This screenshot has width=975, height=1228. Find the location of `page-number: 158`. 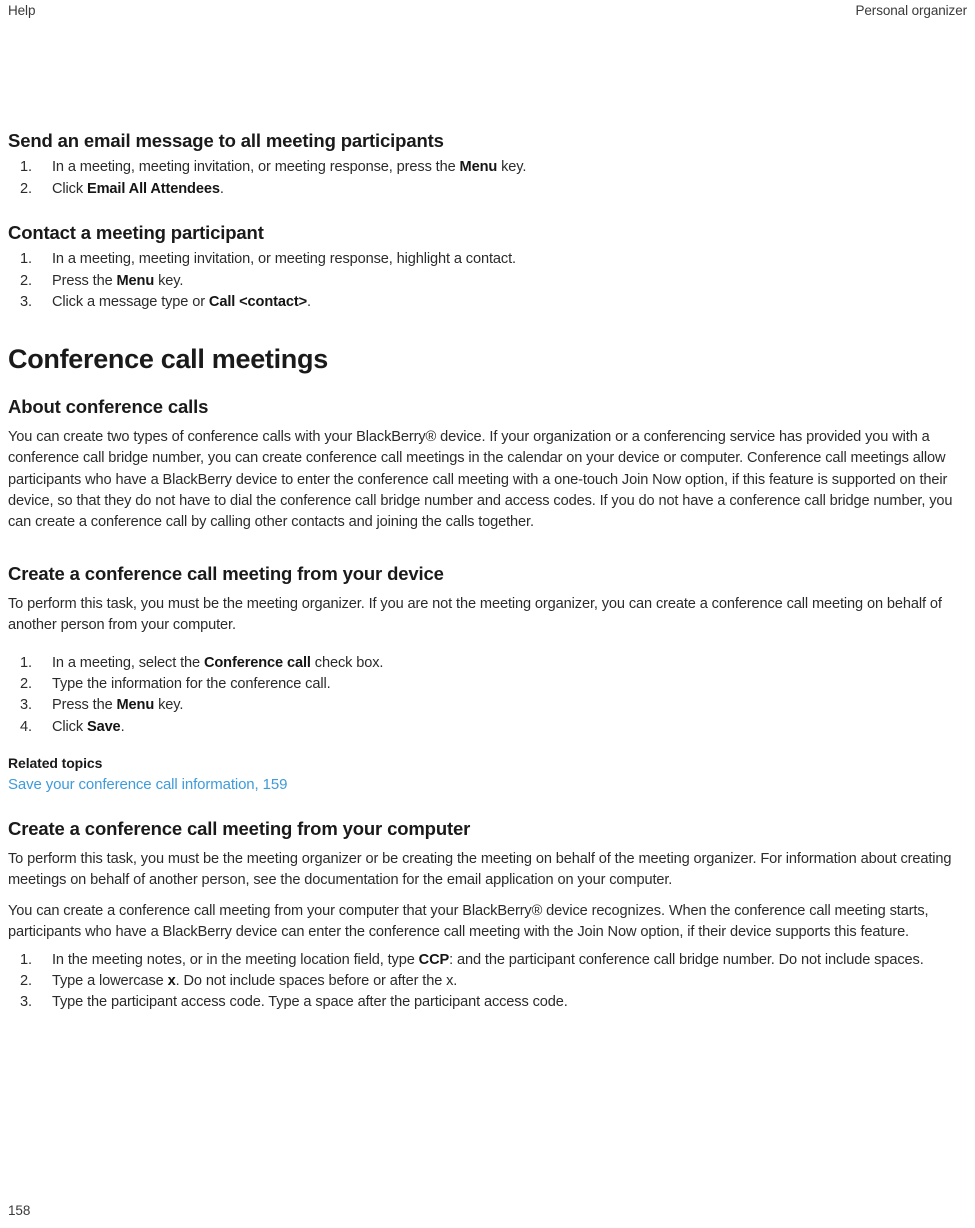

page-number: 158 is located at coordinates (19, 1210).